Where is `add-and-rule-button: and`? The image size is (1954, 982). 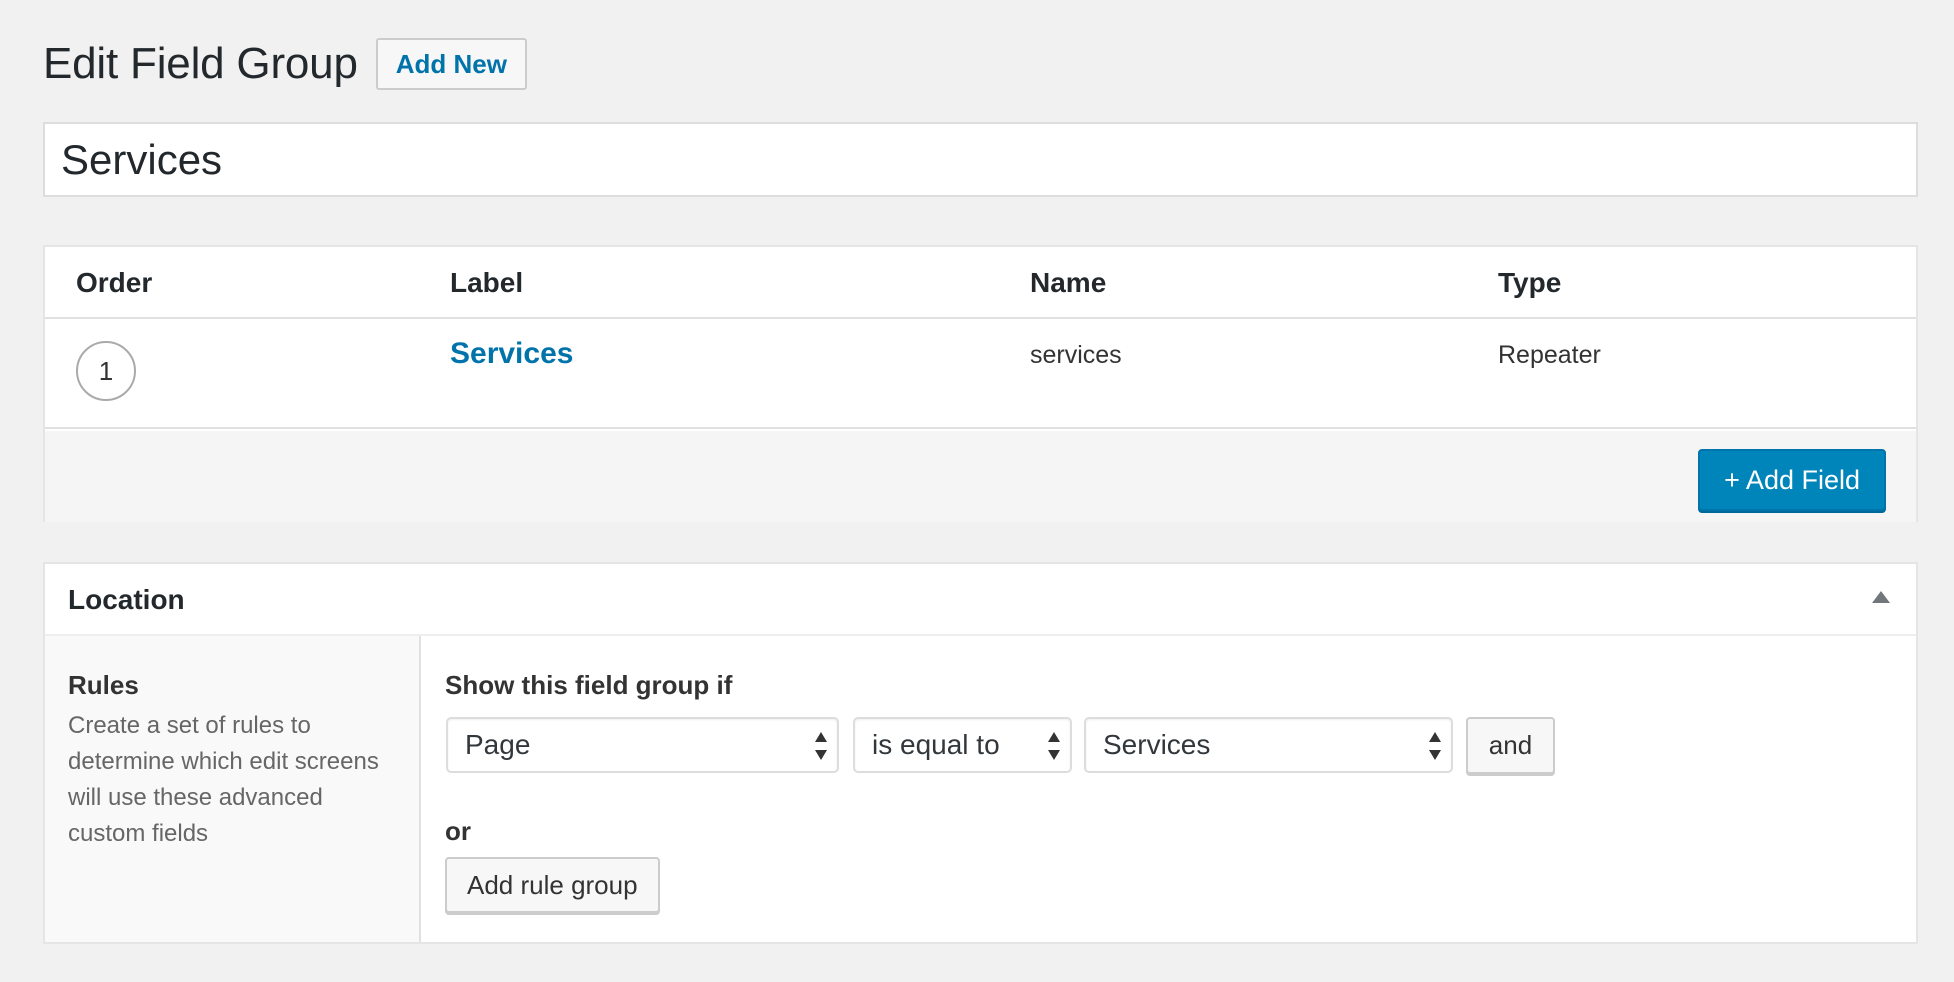
add-and-rule-button: and is located at coordinates (1510, 745).